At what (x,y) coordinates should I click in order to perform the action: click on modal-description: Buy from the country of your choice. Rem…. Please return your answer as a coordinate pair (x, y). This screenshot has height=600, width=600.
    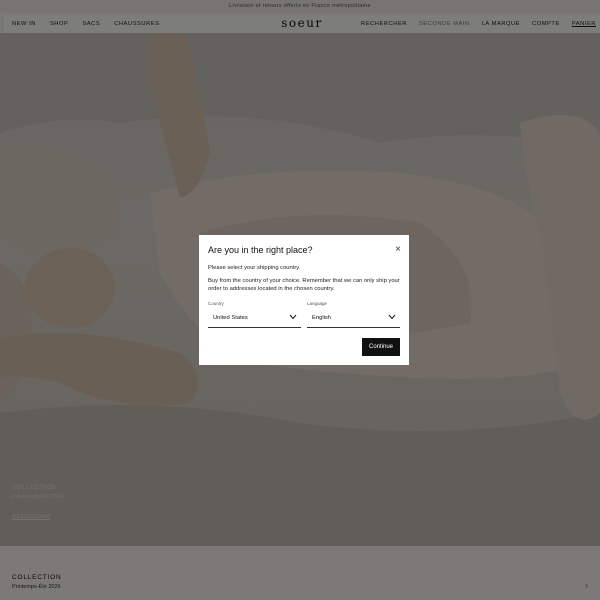
    Looking at the image, I should click on (304, 285).